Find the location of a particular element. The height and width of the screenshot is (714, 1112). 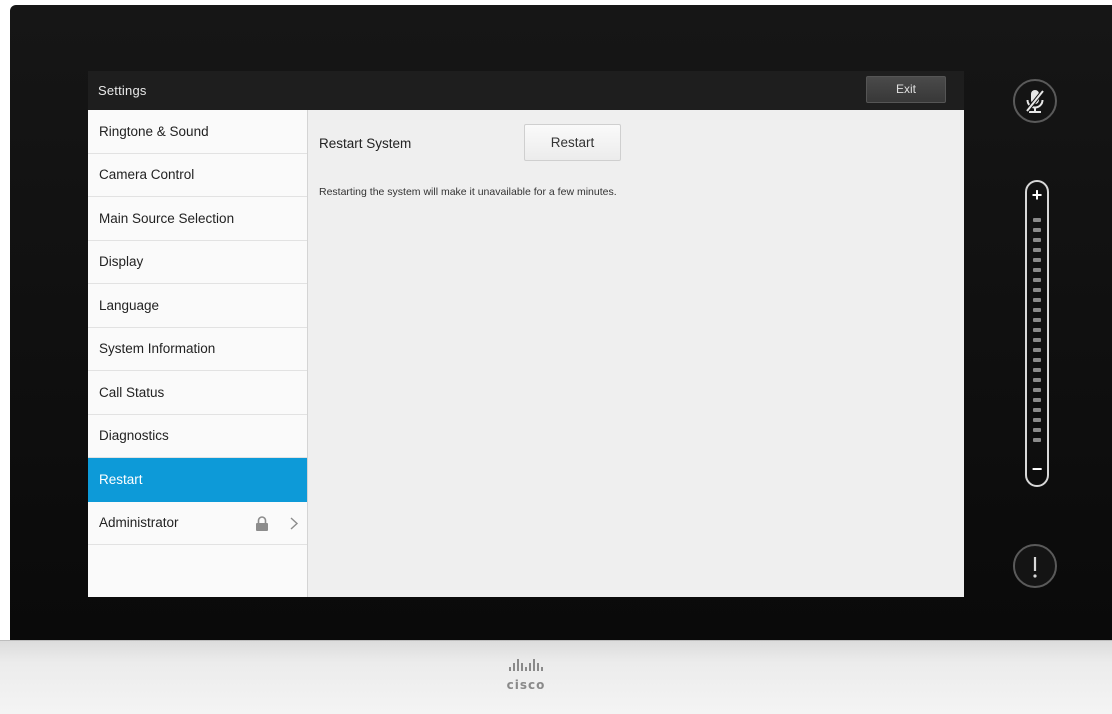

restart-system-label: Restart System is located at coordinates (365, 143).